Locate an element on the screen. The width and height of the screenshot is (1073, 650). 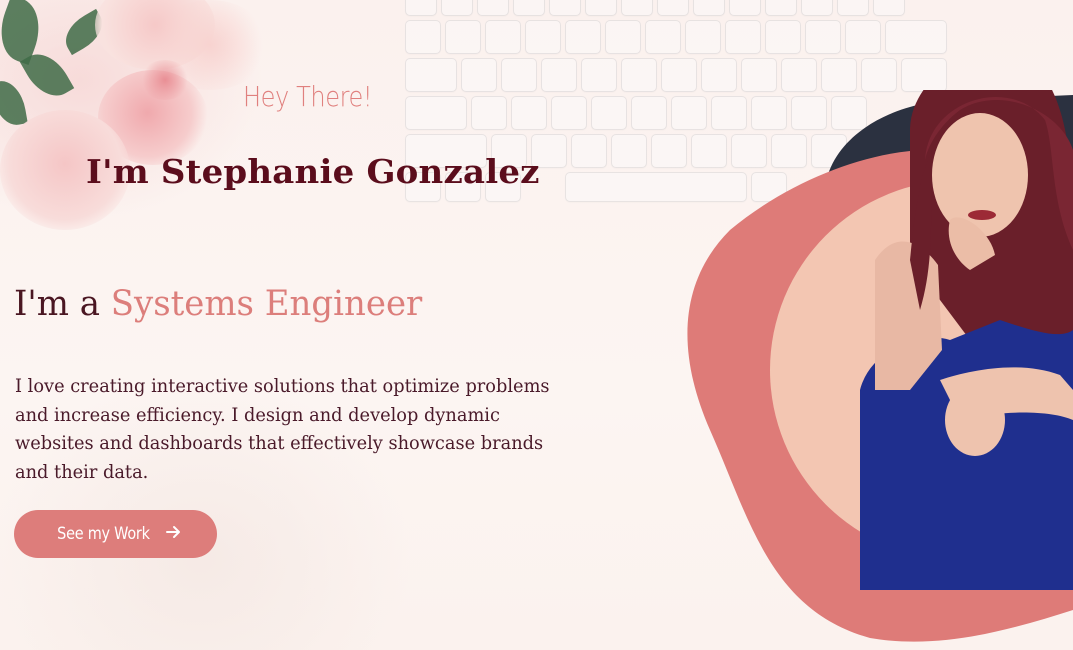
arrow-right-icon is located at coordinates (173, 534).